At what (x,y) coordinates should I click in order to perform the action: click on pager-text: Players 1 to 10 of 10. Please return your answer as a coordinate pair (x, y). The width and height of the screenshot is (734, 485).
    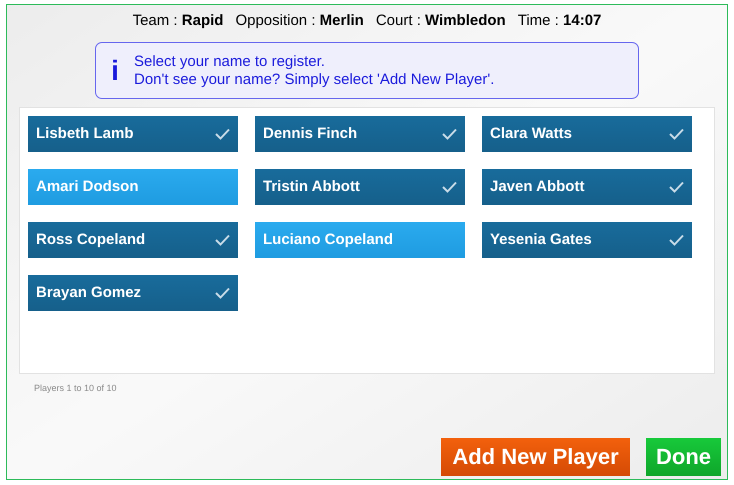
    Looking at the image, I should click on (76, 388).